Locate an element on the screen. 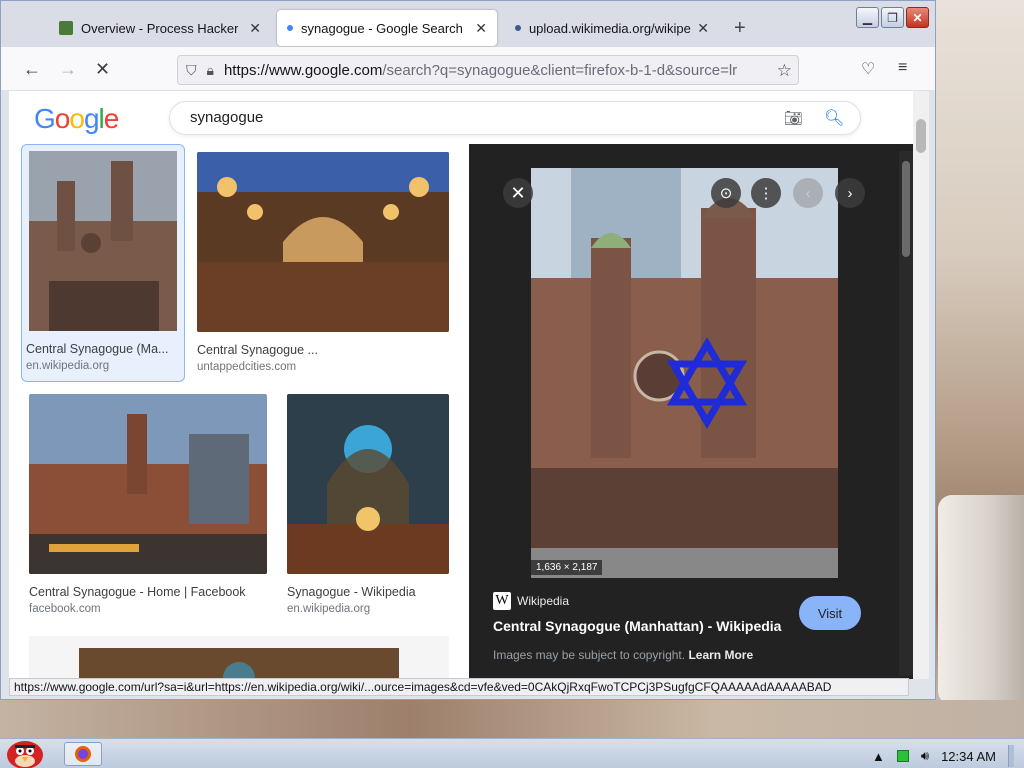 The image size is (1024, 768). maximize-button: ❐ is located at coordinates (892, 17).